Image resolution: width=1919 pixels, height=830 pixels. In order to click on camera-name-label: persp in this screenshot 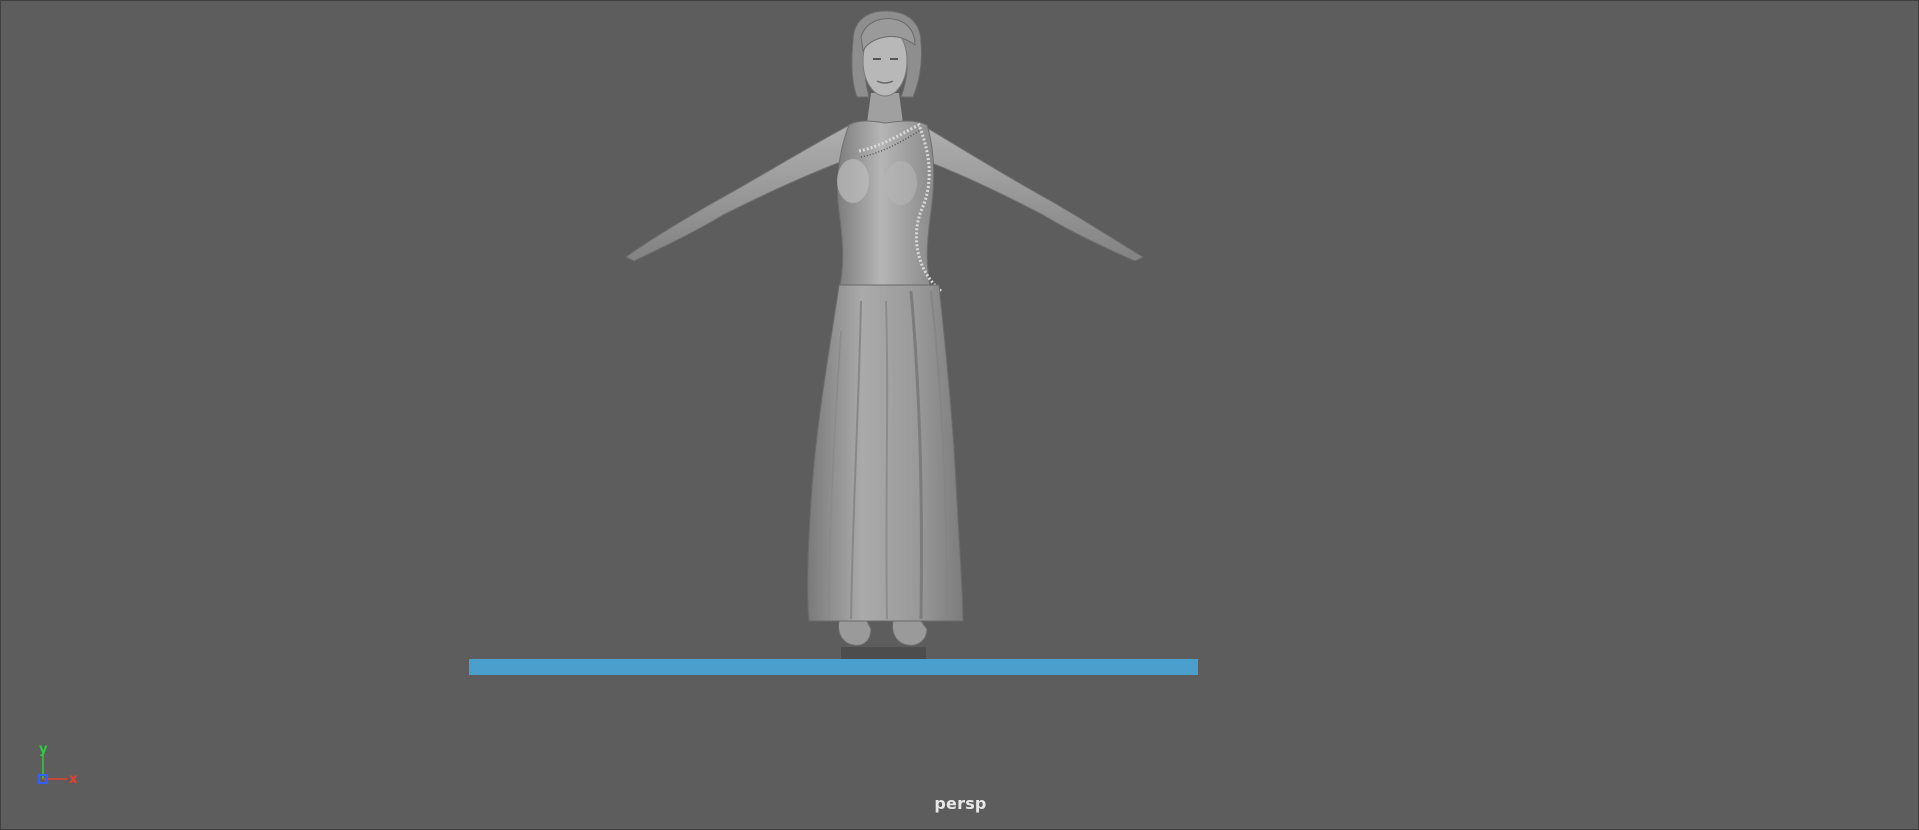, I will do `click(960, 803)`.